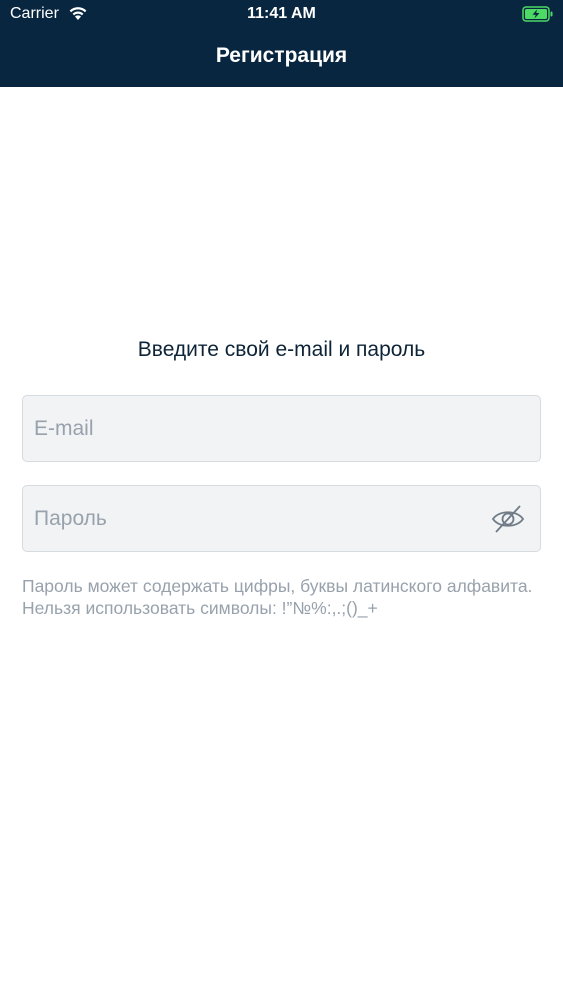 Image resolution: width=563 pixels, height=1000 pixels. I want to click on header: Carrier 11:41 AM Регистрация, so click(281, 43).